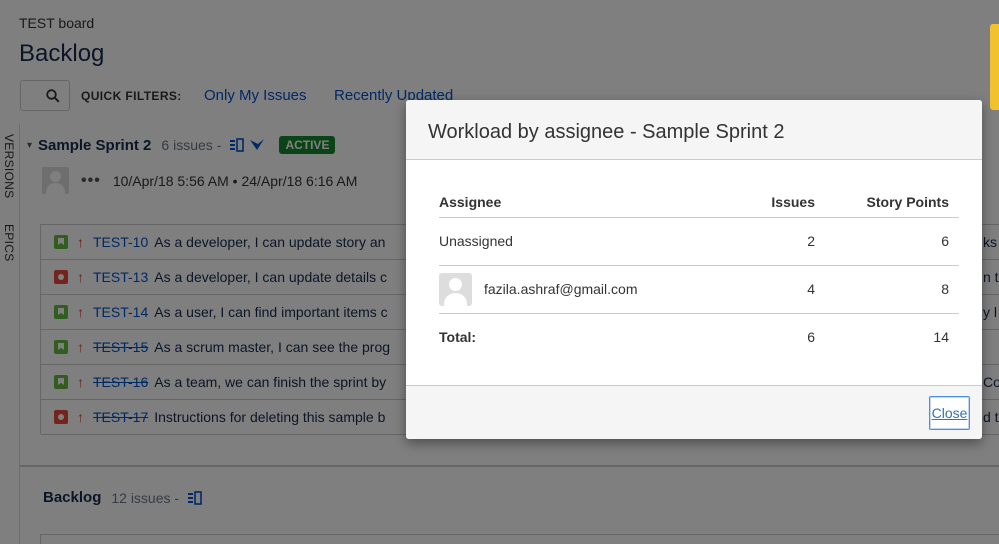 The image size is (999, 544). Describe the element at coordinates (561, 289) in the screenshot. I see `assignee-email: fazila.ashraf@gmail.com` at that location.